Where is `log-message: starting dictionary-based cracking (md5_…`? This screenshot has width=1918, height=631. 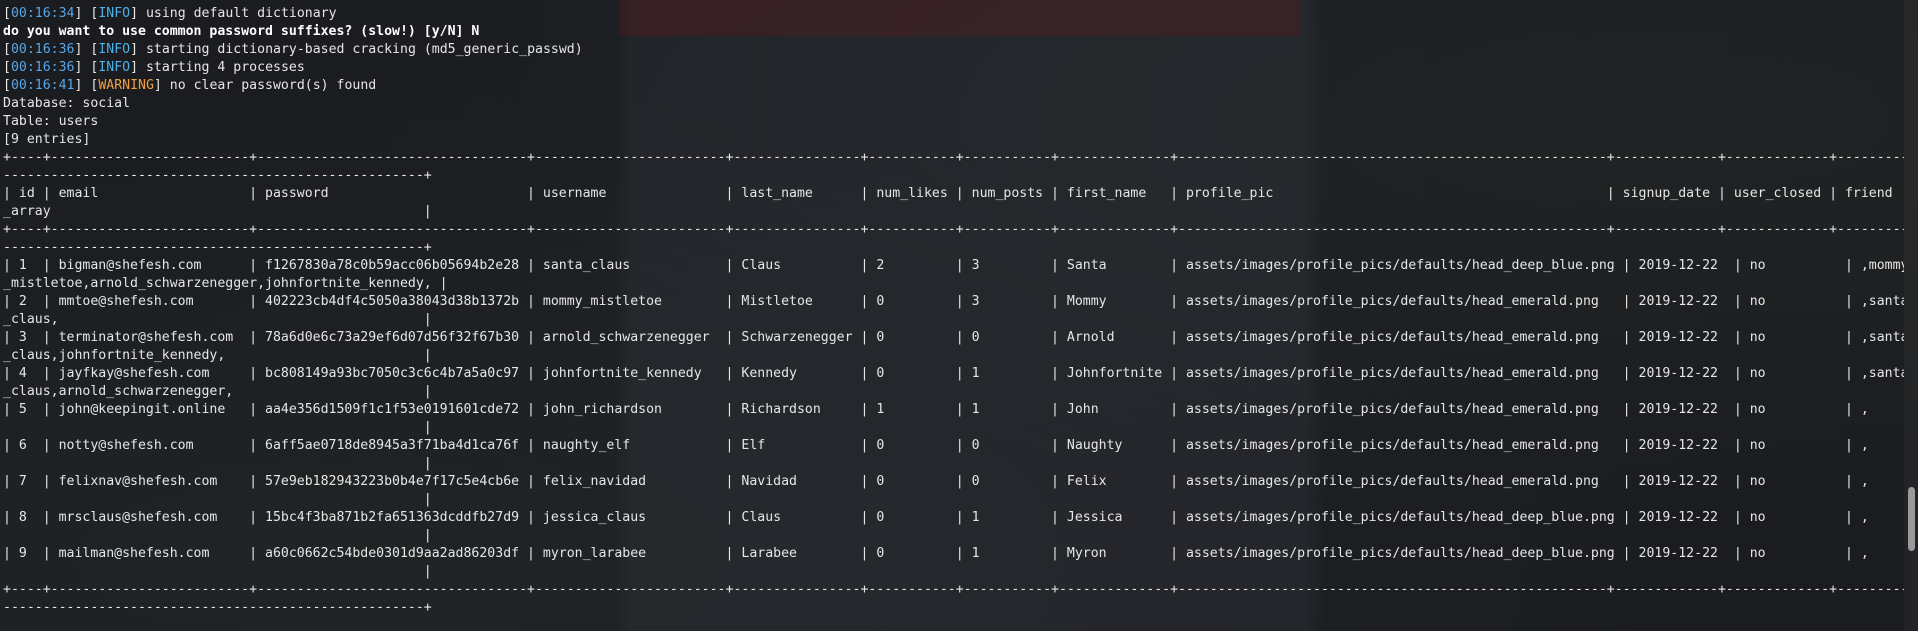
log-message: starting dictionary-based cracking (md5_… is located at coordinates (360, 49).